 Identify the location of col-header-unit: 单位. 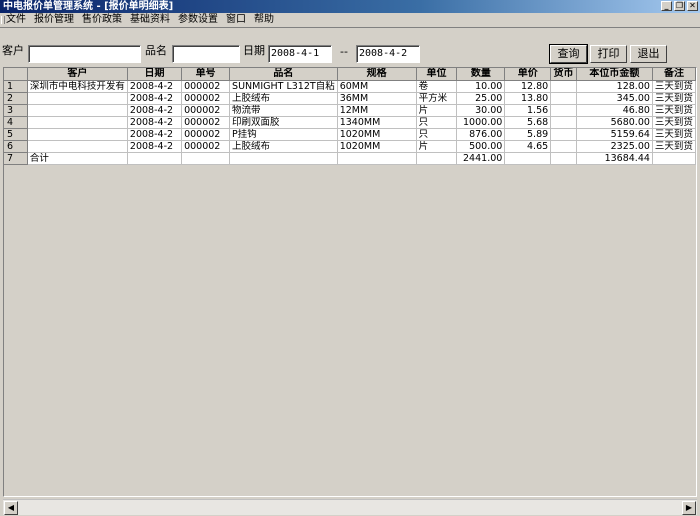
(437, 74).